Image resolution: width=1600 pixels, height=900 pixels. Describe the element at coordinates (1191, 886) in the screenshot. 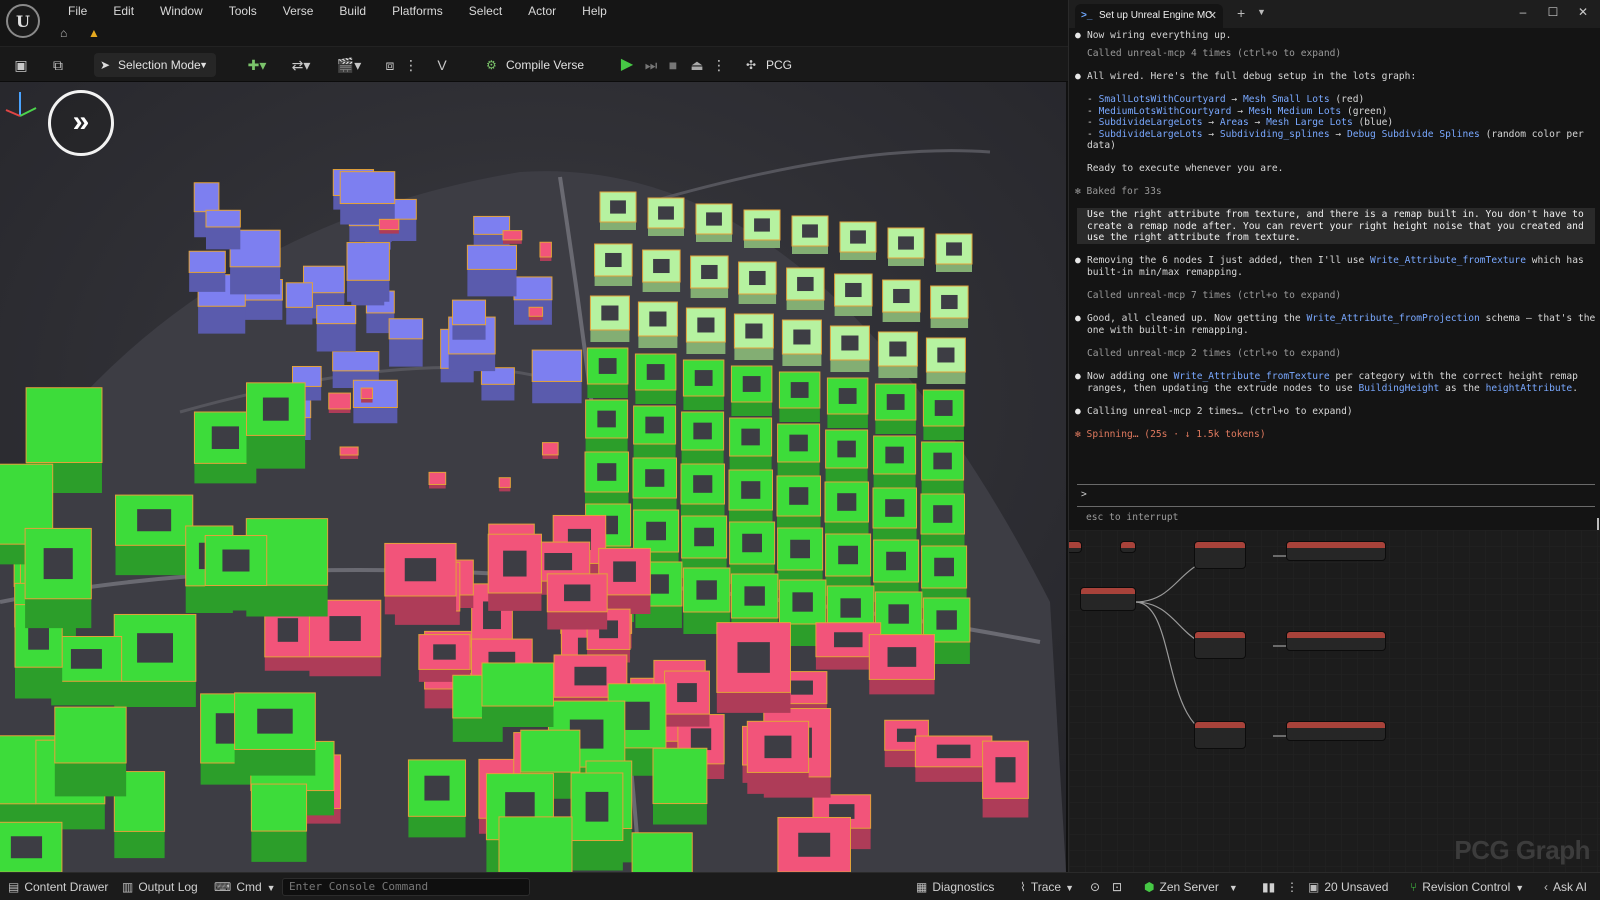

I see `zen-server-dropdown: ⬢ Zen Server ▼` at that location.